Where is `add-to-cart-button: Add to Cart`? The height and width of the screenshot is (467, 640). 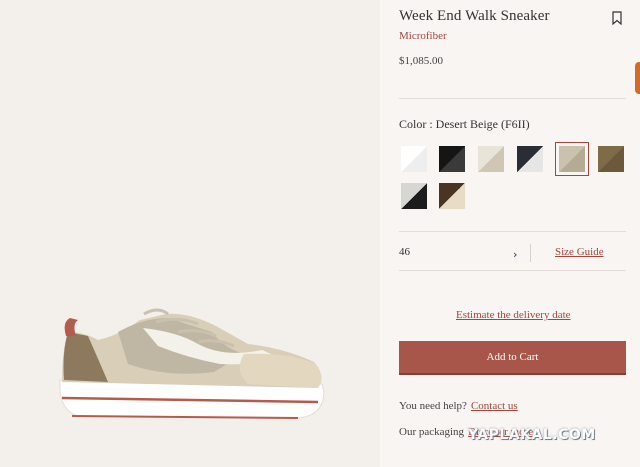 add-to-cart-button: Add to Cart is located at coordinates (512, 357).